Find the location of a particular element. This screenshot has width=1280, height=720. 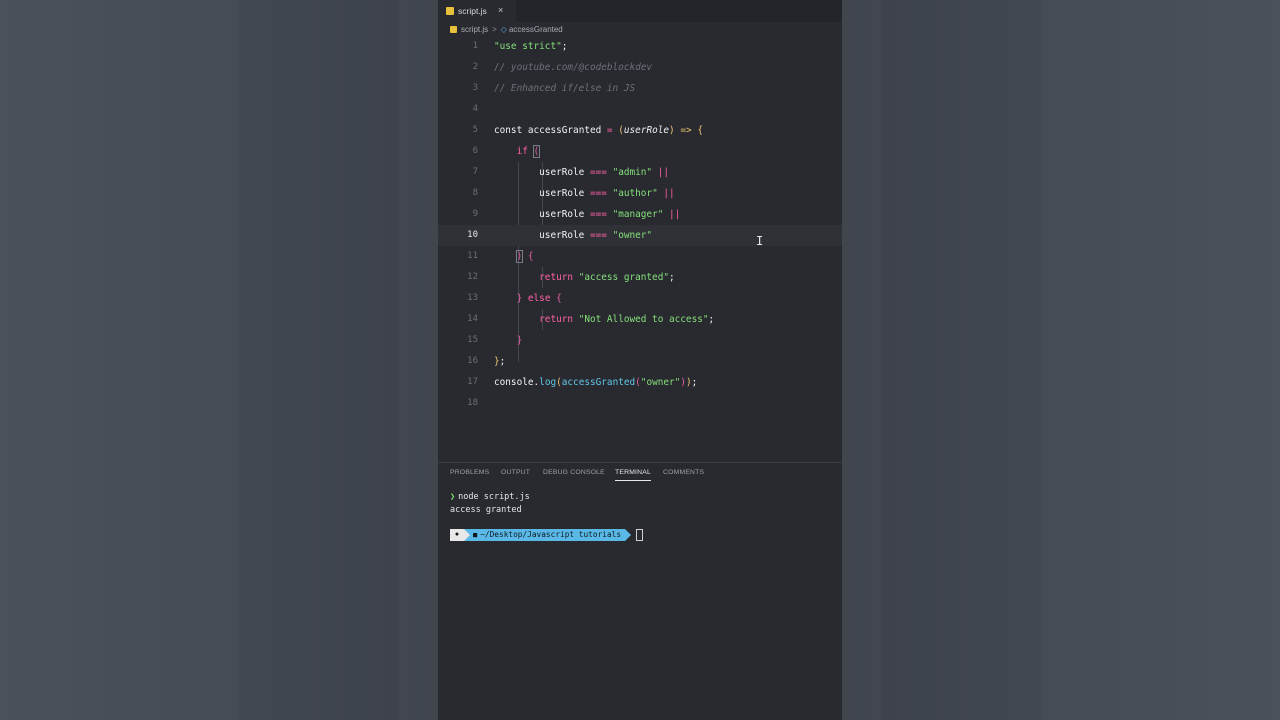

code-line: 13 } else { is located at coordinates (640, 298).